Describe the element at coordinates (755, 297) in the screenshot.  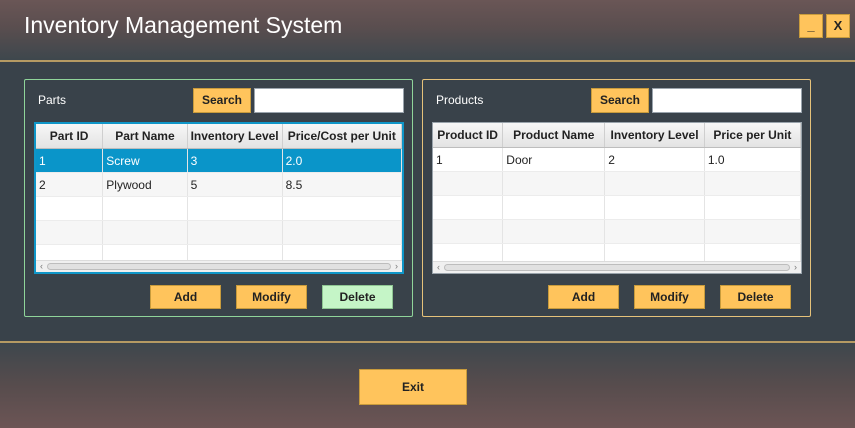
I see `products-delete-button: Delete` at that location.